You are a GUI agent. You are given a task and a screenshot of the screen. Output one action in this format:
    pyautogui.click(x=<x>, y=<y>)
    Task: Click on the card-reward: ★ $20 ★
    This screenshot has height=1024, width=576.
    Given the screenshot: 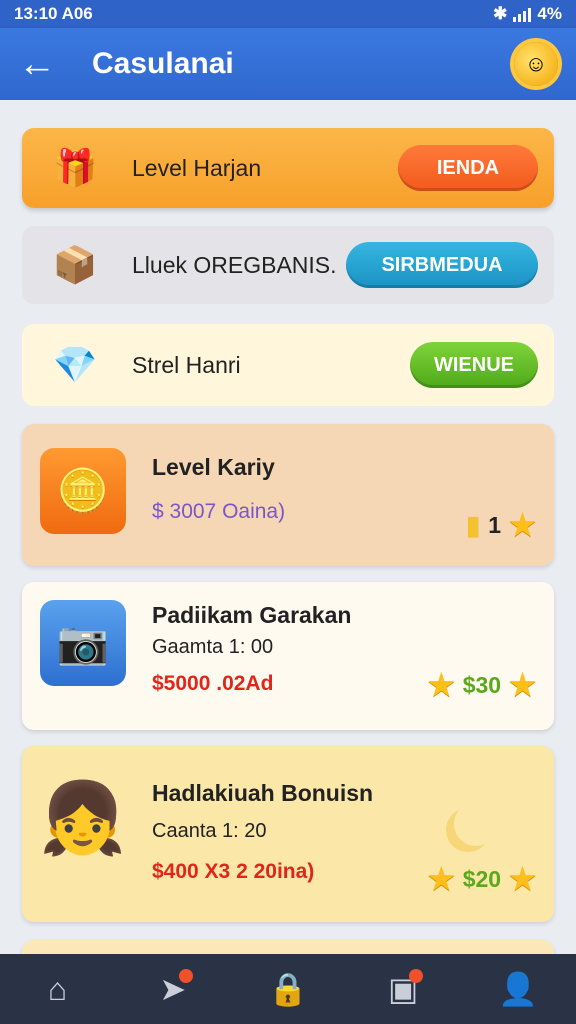 What is the action you would take?
    pyautogui.click(x=482, y=879)
    